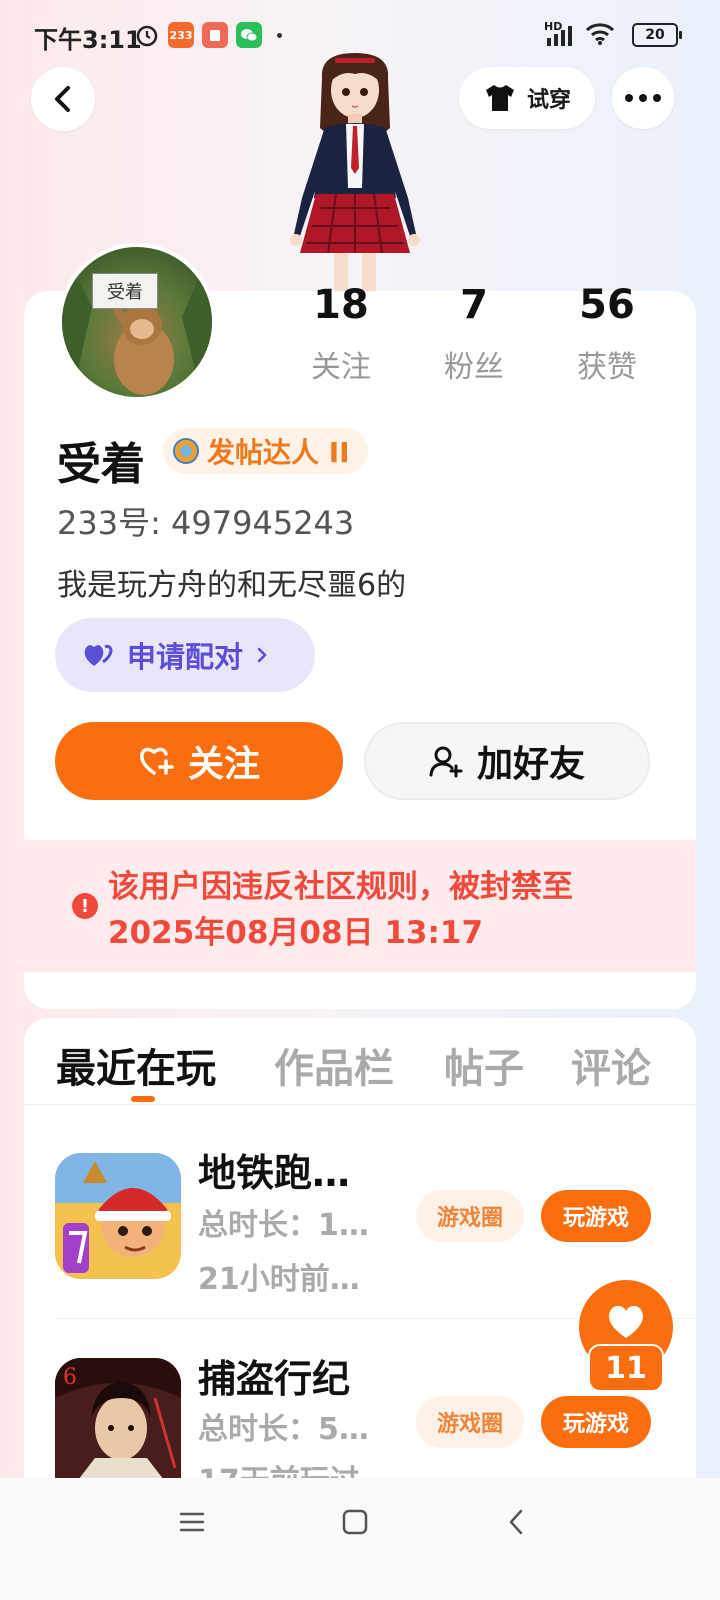 This screenshot has width=720, height=1600. Describe the element at coordinates (341, 364) in the screenshot. I see `following-label: 关注` at that location.